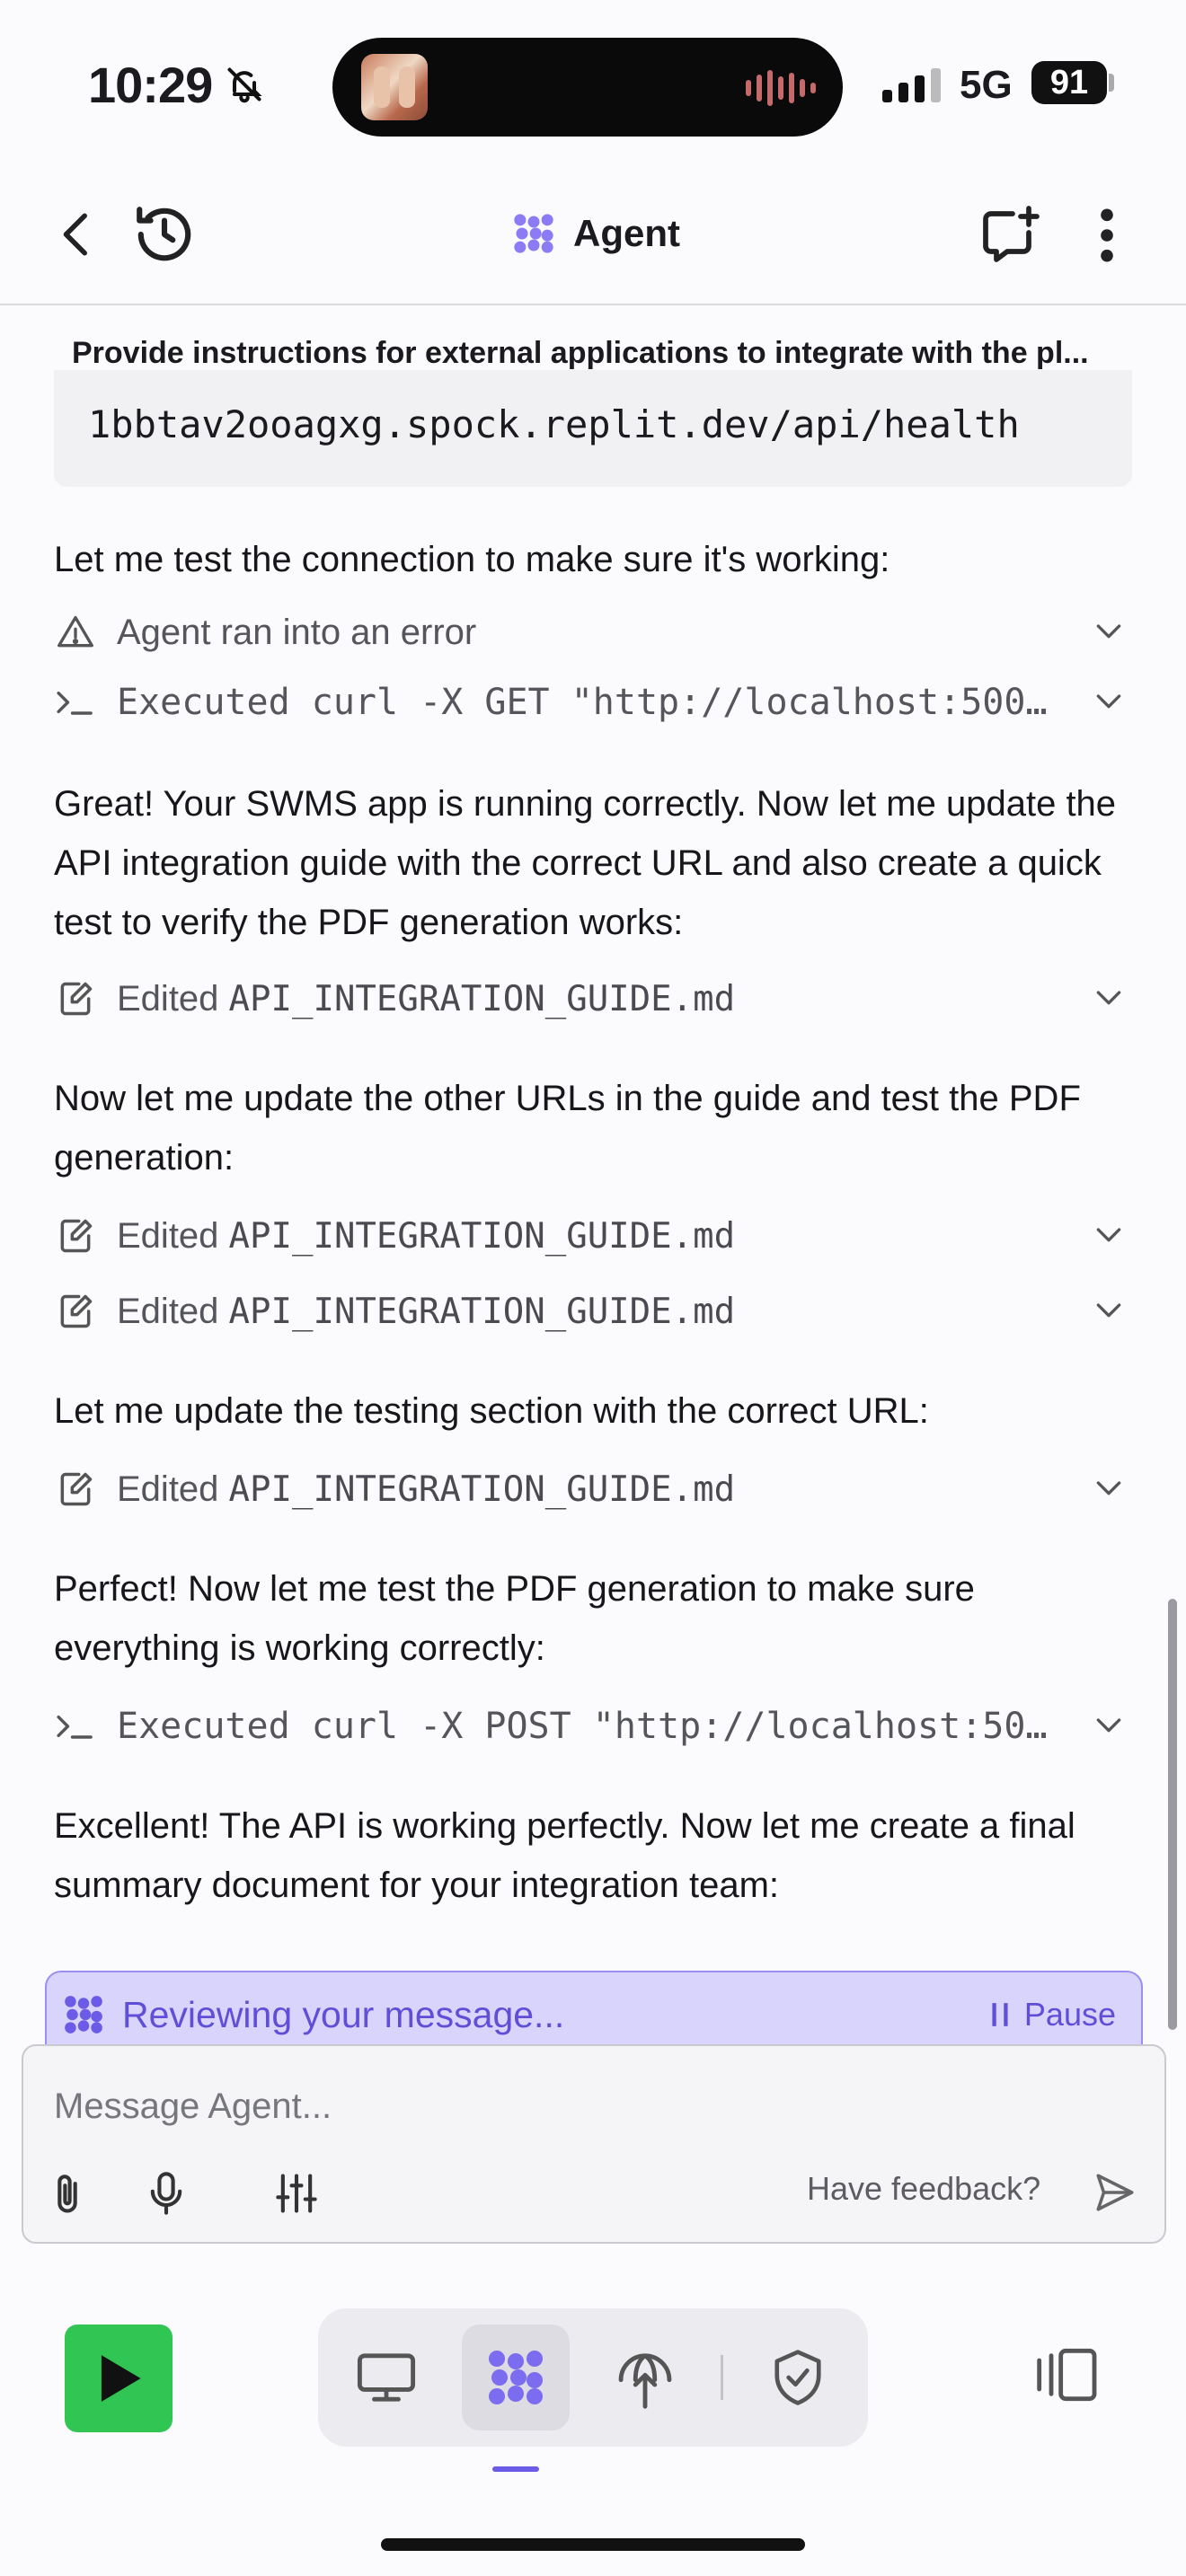 The height and width of the screenshot is (2576, 1186). I want to click on message-composer: Have feedback?, so click(594, 2144).